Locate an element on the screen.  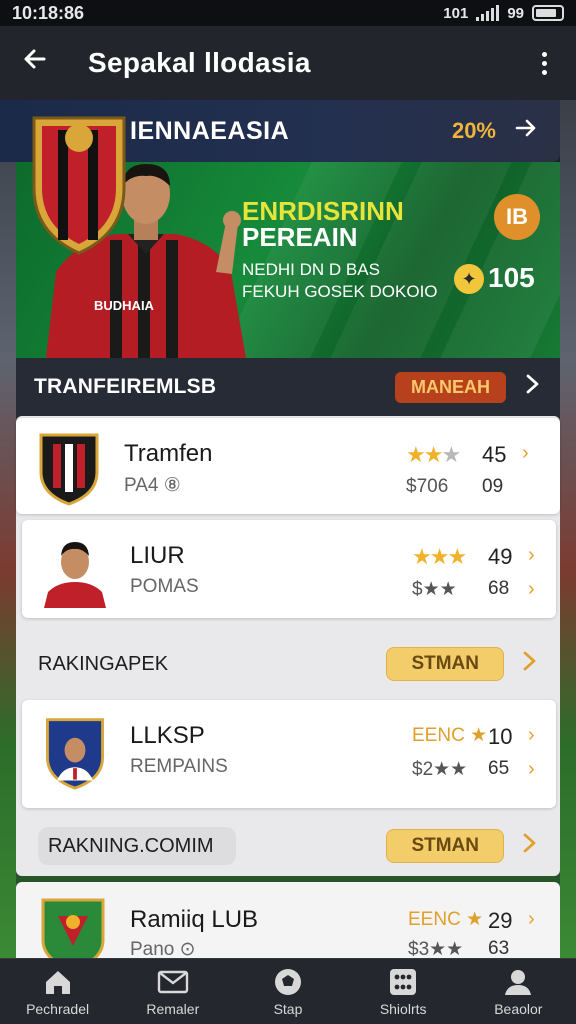
ranking-label: RAKINGAPEK is located at coordinates (103, 663).